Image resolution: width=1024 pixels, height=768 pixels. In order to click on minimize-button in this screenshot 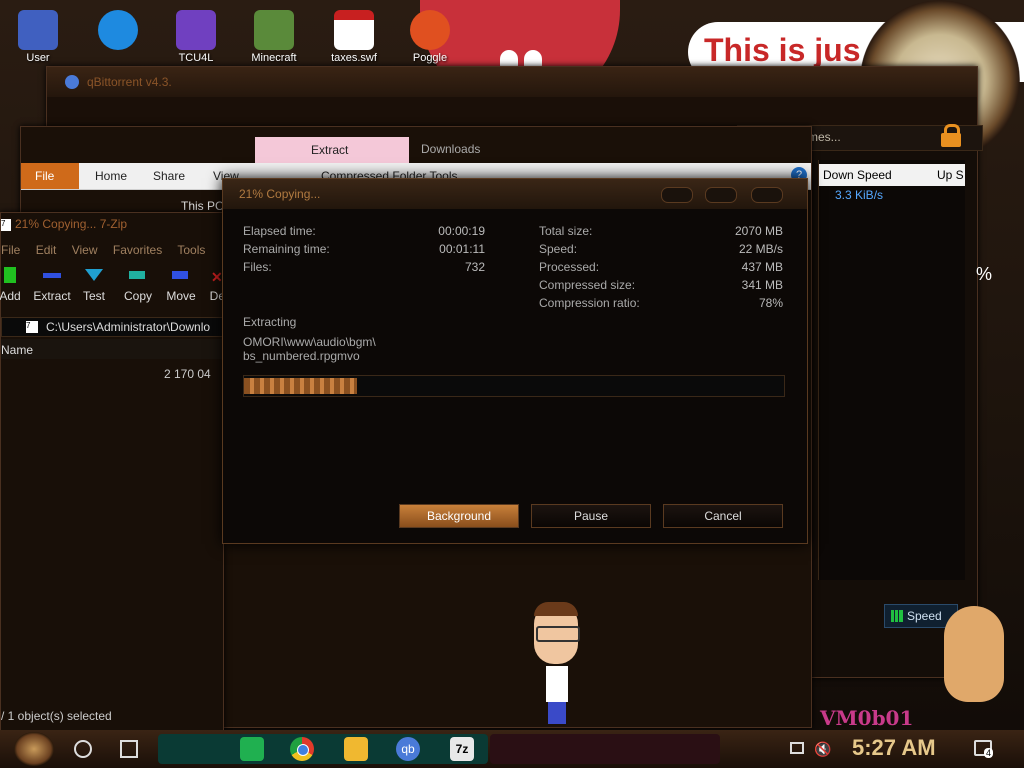, I will do `click(677, 195)`.